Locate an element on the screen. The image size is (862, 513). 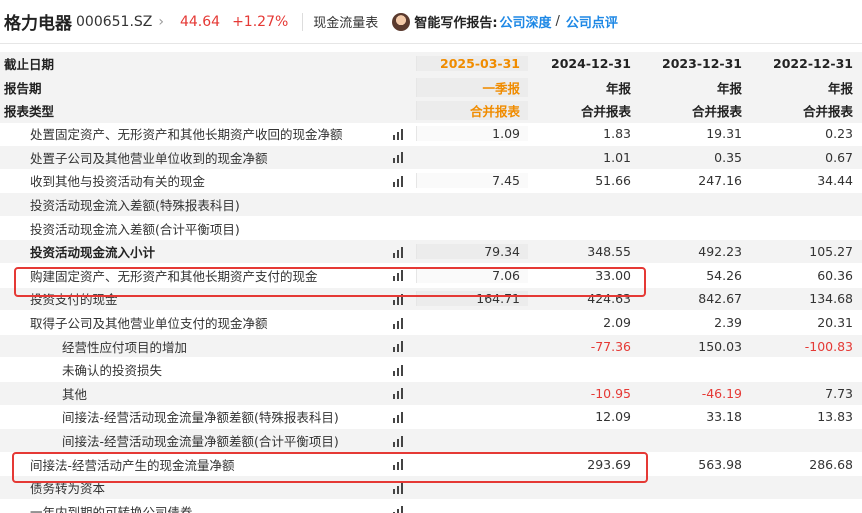
header-label: 报表类型 is located at coordinates (29, 112).